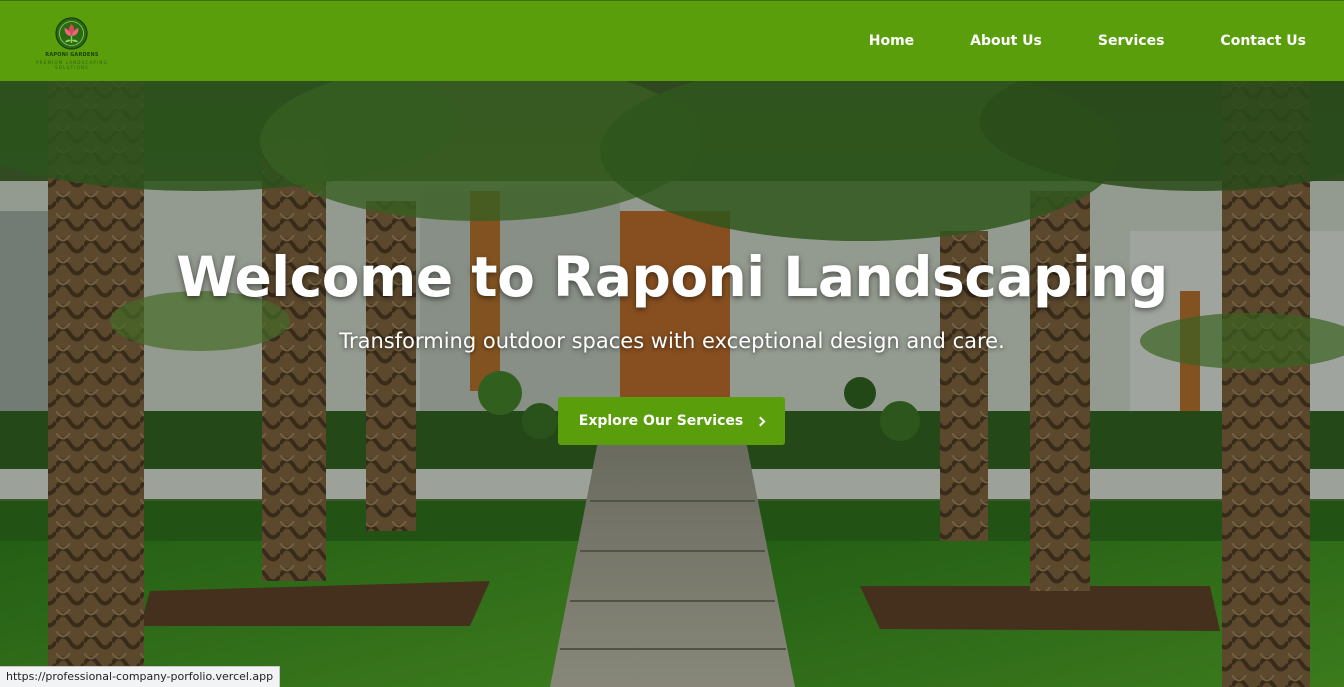  I want to click on logo-name: RAPONI GARDENS, so click(72, 55).